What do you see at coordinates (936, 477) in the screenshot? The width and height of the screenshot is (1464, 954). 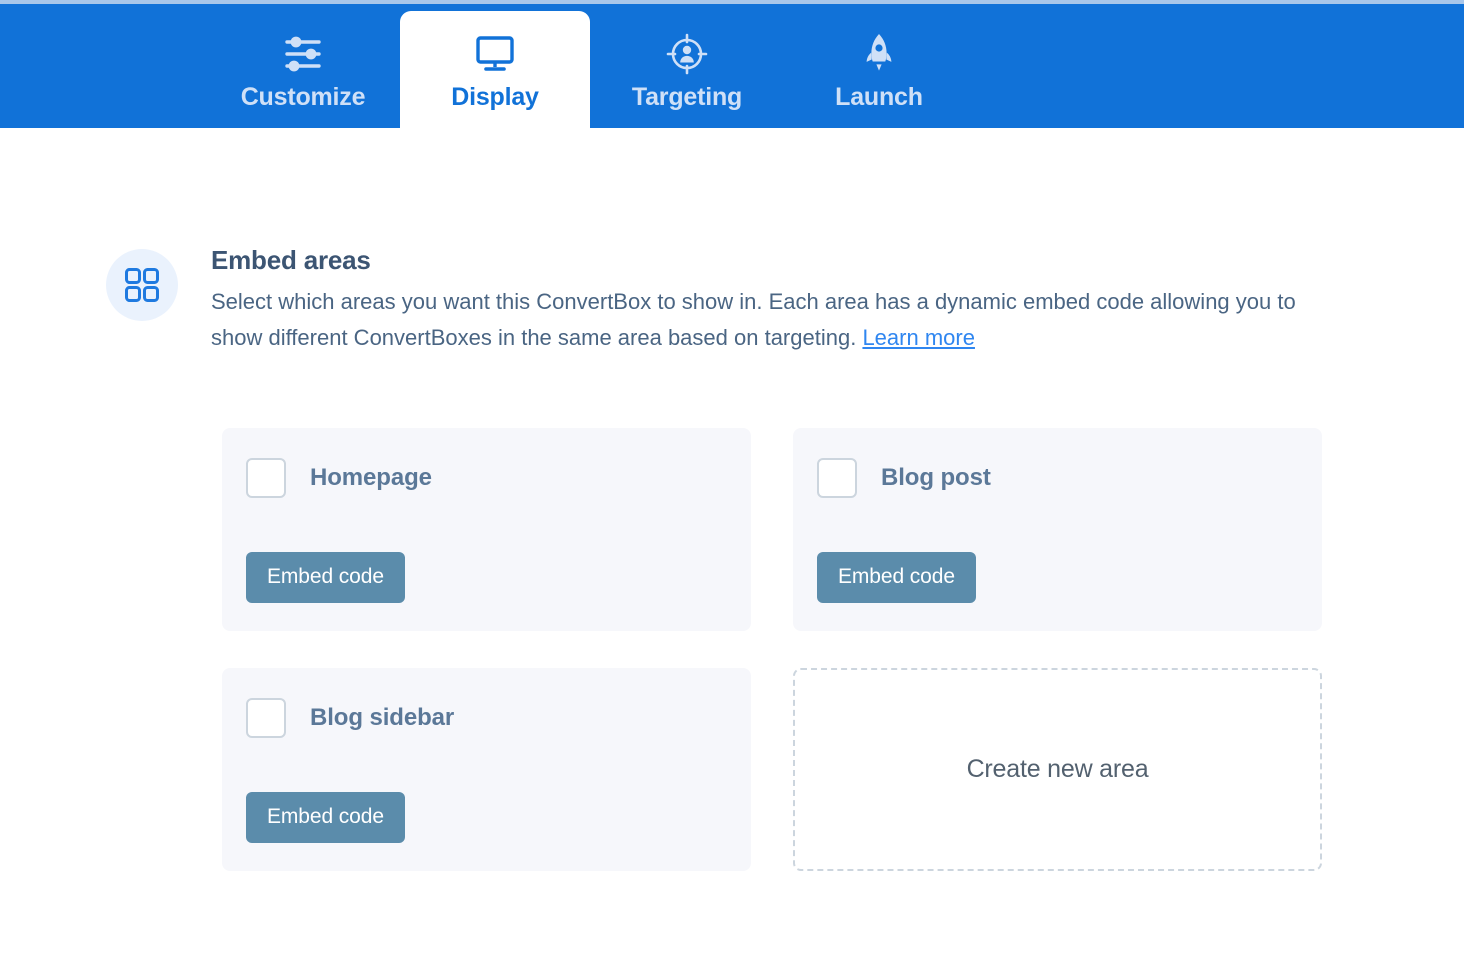 I see `blog-post-label: Blog post` at bounding box center [936, 477].